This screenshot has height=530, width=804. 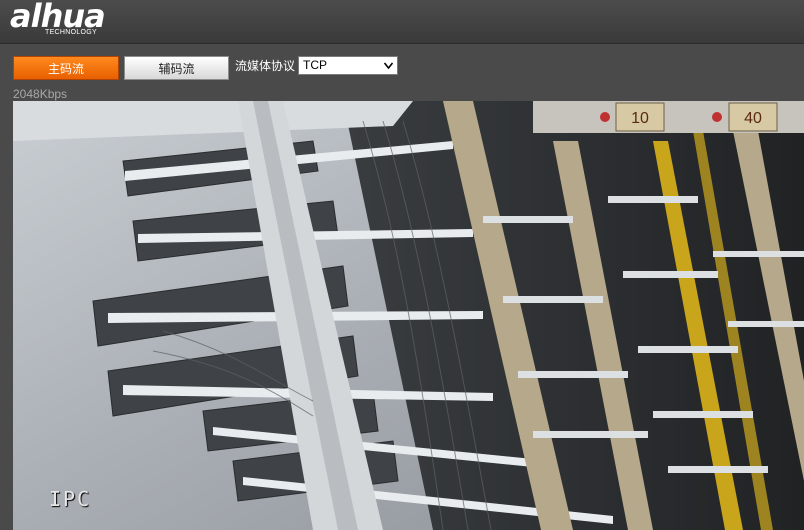 I want to click on stream-toolbar: 主码流 辅码流 流媒体协议 TCP 2048Kbps, so click(x=402, y=72).